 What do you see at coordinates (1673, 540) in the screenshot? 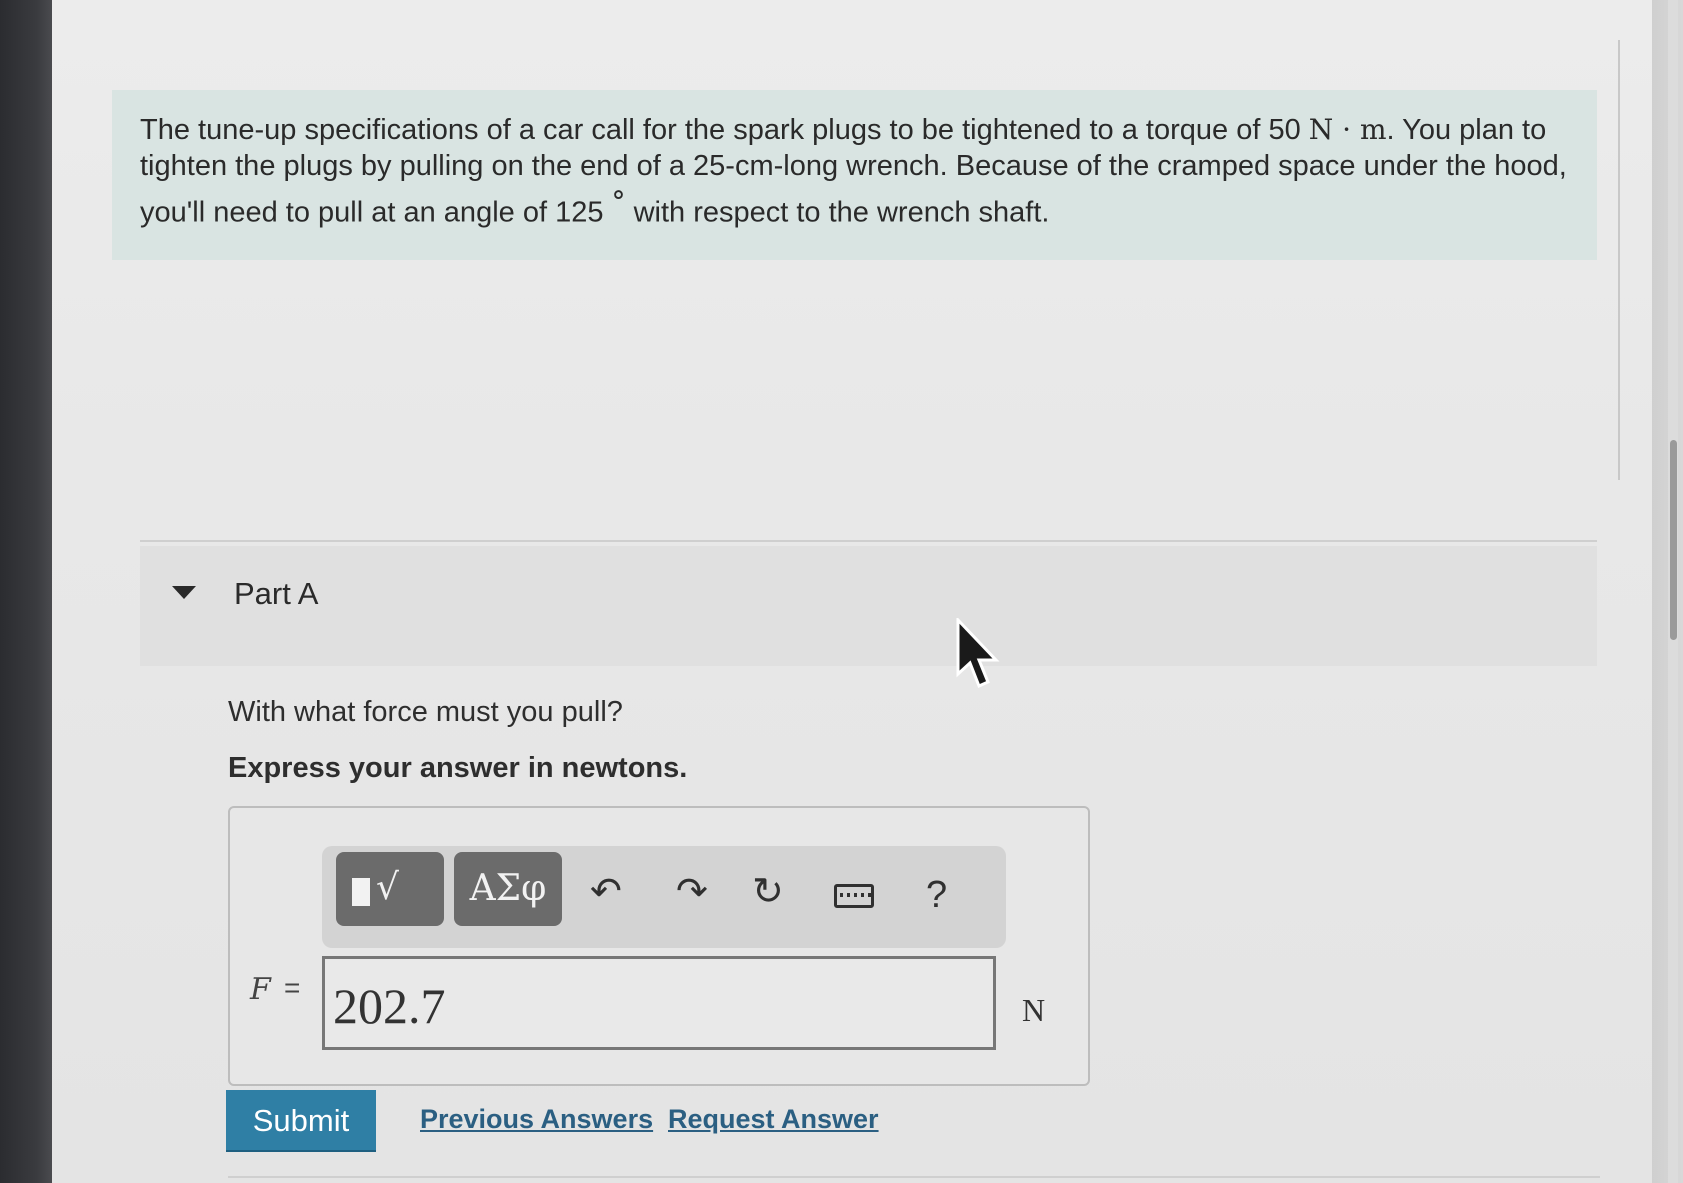
I see `scrollbar-thumb` at bounding box center [1673, 540].